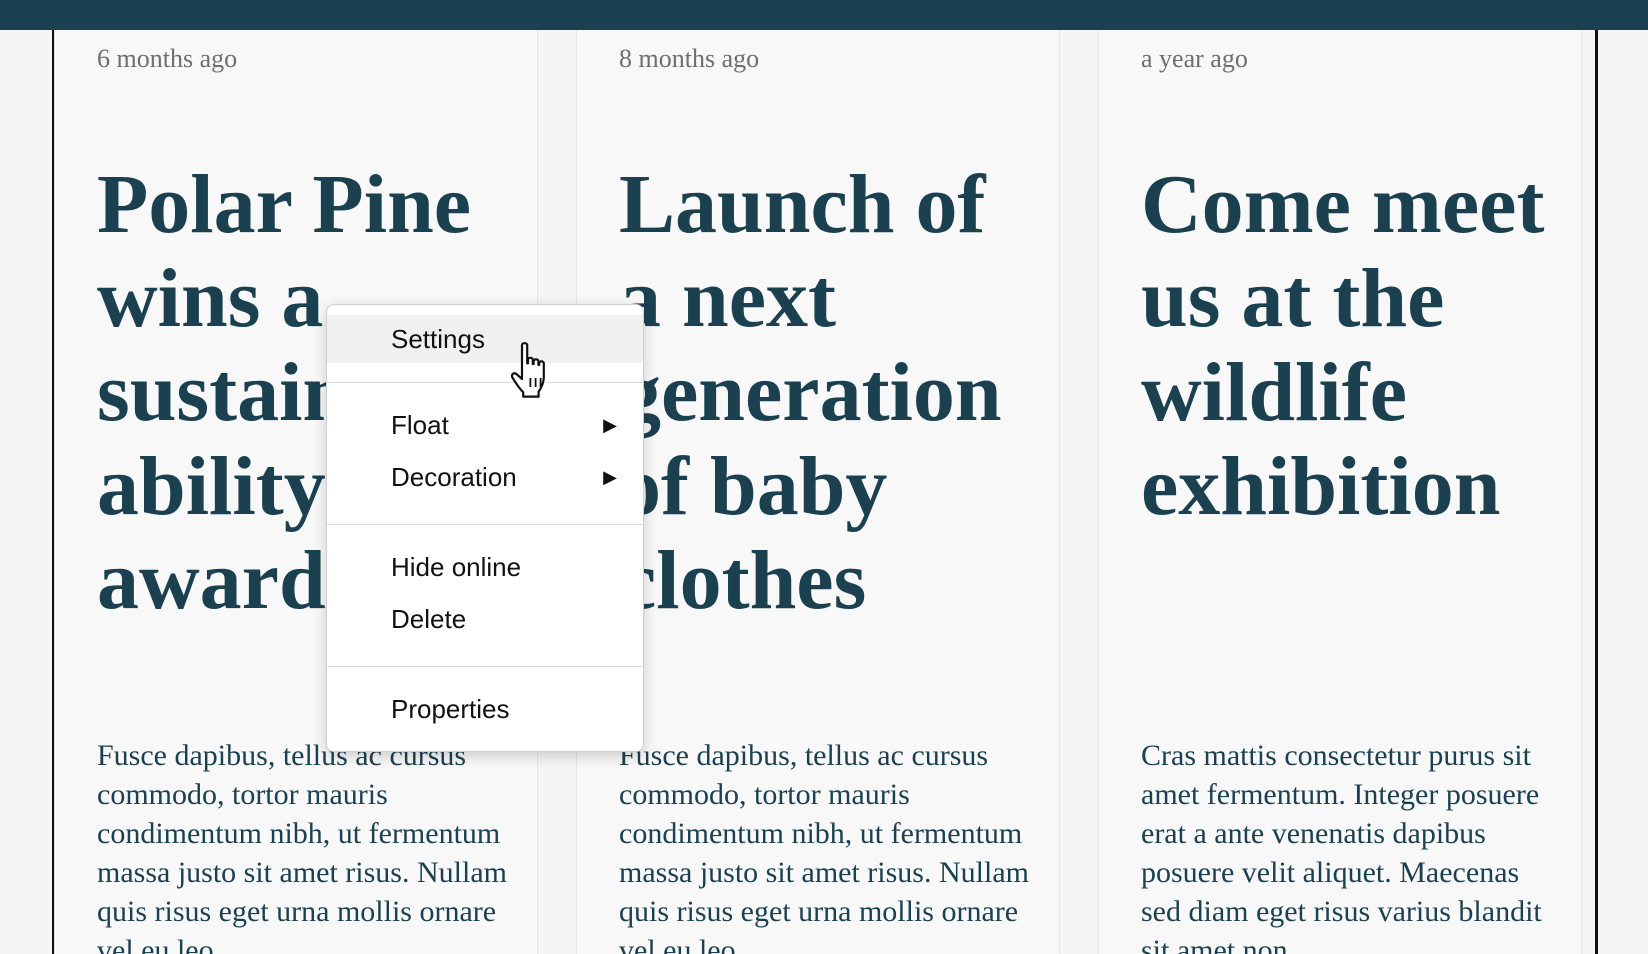 The height and width of the screenshot is (954, 1648). I want to click on menu-item-label: Float, so click(420, 425).